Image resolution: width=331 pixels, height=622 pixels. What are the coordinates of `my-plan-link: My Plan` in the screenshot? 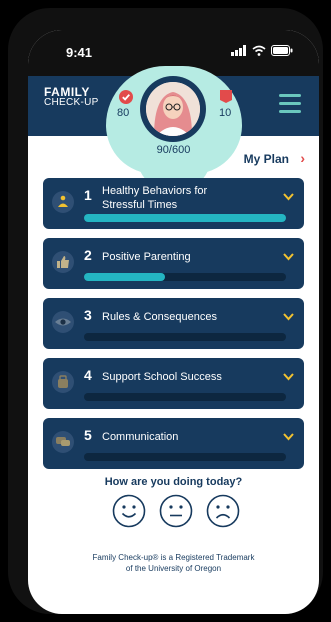 It's located at (266, 159).